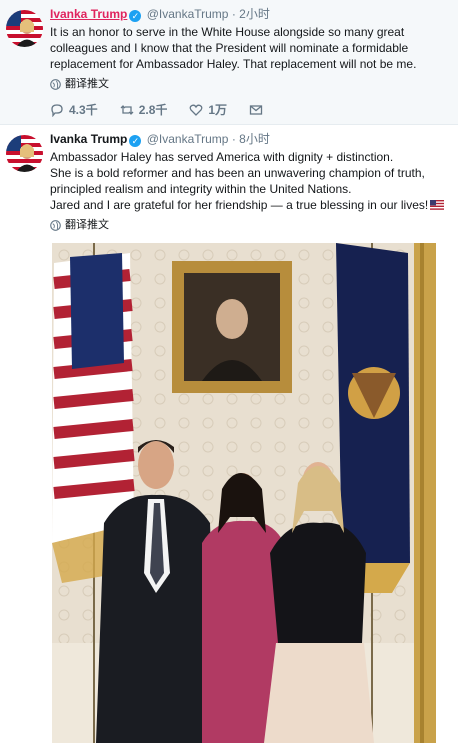  Describe the element at coordinates (254, 14) in the screenshot. I see `tweet-timestamp: 2小时` at that location.